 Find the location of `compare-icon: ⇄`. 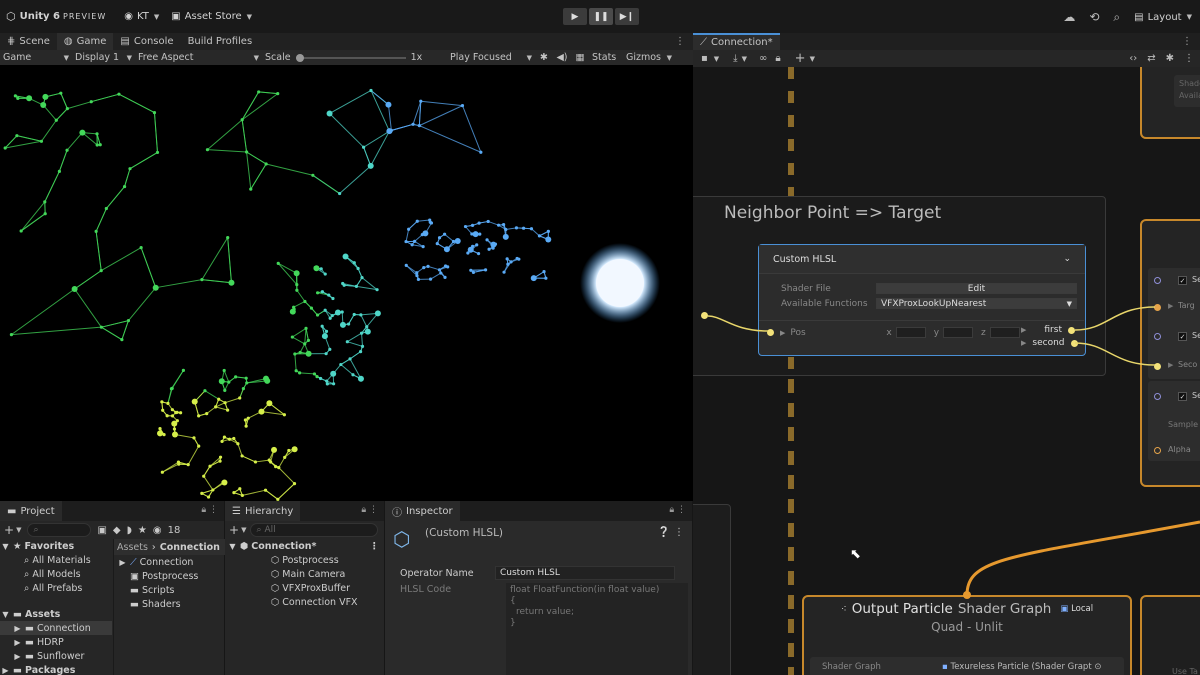

compare-icon: ⇄ is located at coordinates (1151, 58).